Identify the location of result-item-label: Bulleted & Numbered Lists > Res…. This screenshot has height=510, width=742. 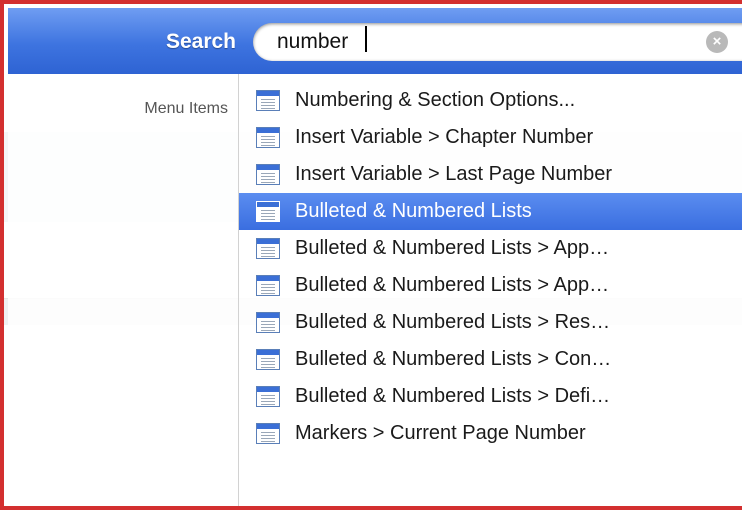
(453, 322).